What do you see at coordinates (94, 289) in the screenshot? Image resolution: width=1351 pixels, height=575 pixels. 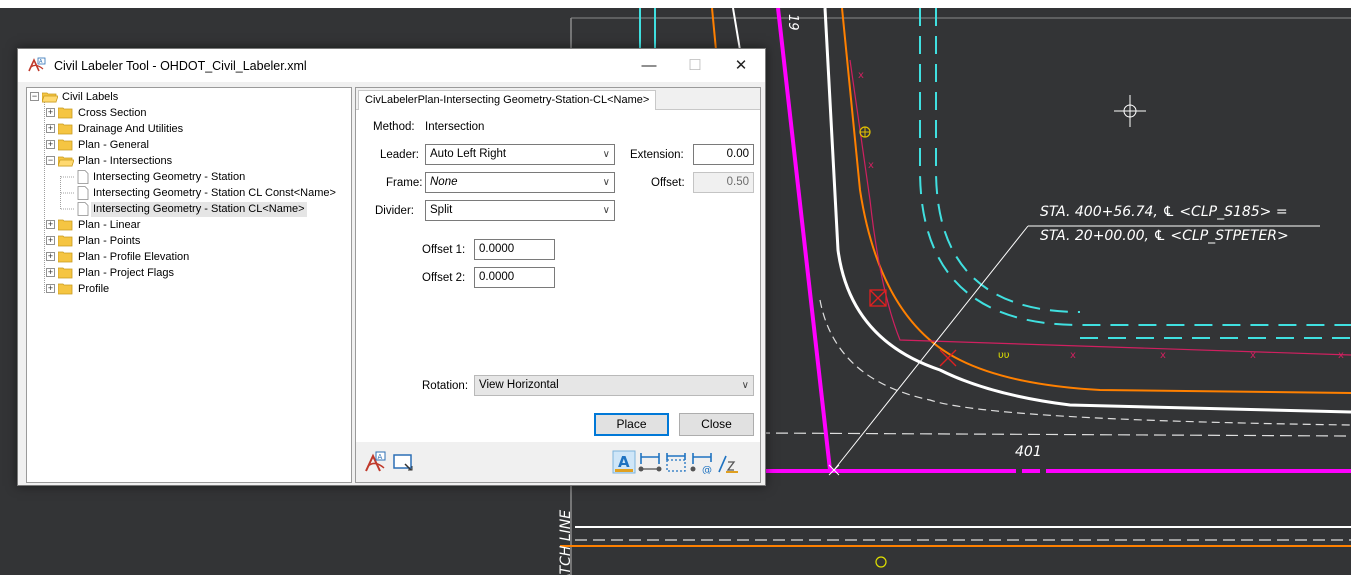 I see `tree-item-label: Profile` at bounding box center [94, 289].